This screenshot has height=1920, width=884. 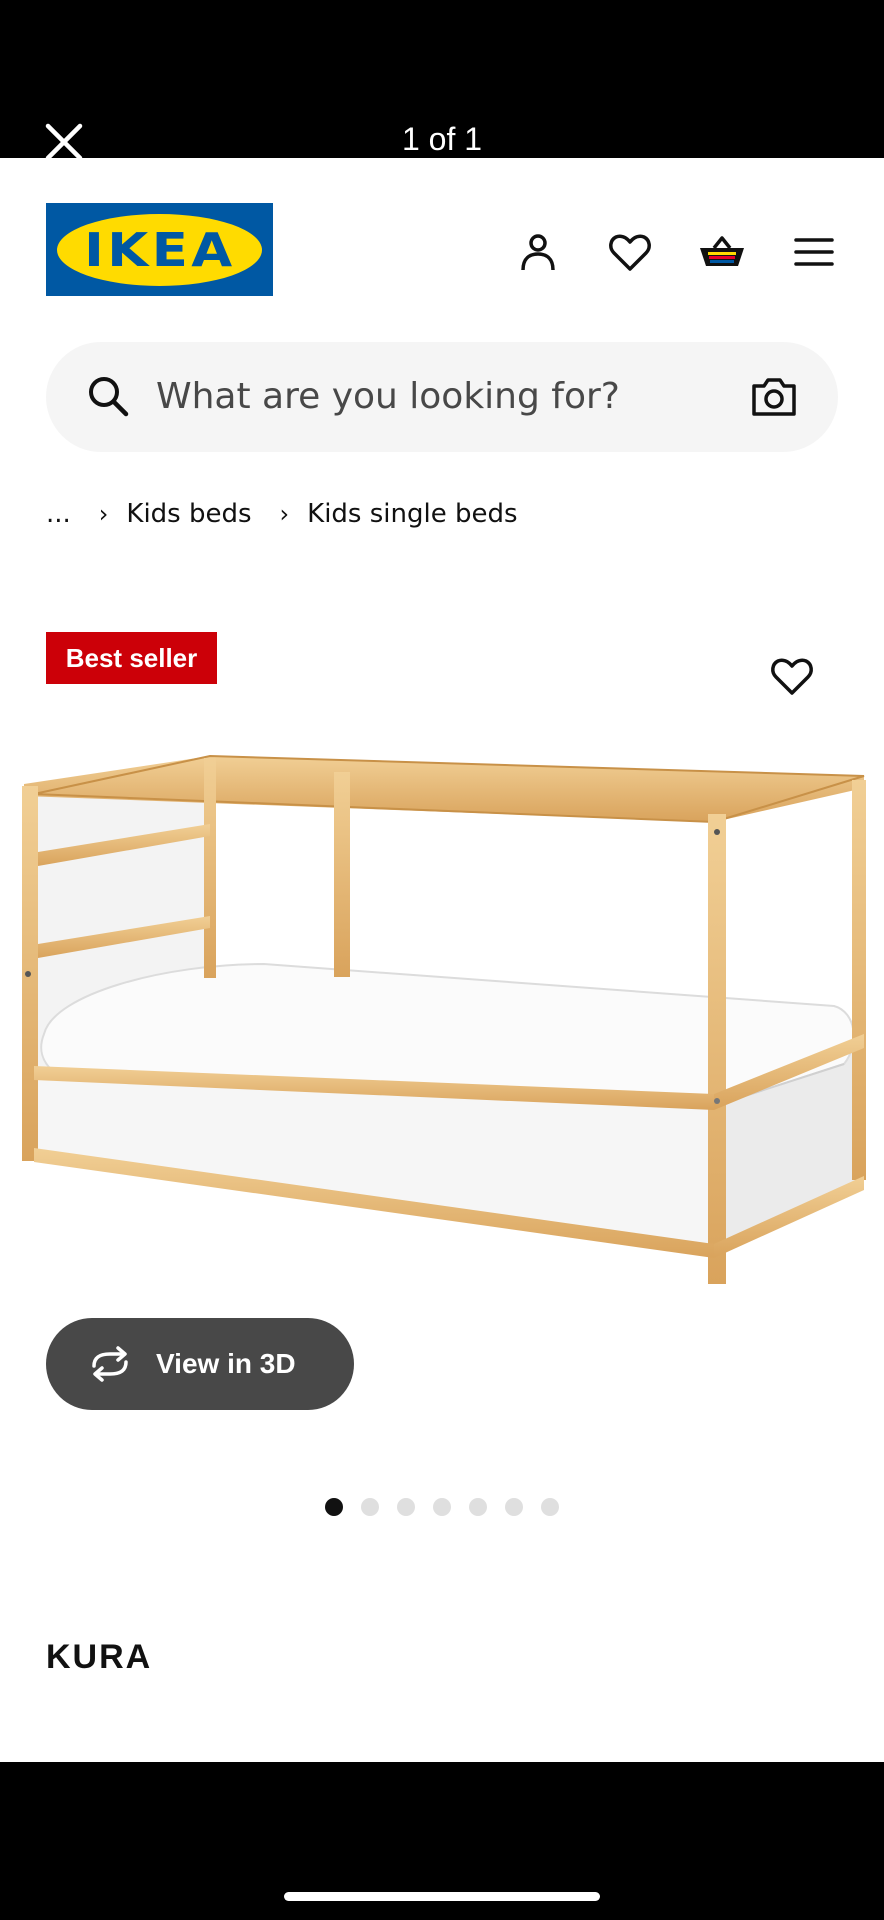 I want to click on breadcrumb: ... › Kids beds › Kids single beds, so click(x=282, y=514).